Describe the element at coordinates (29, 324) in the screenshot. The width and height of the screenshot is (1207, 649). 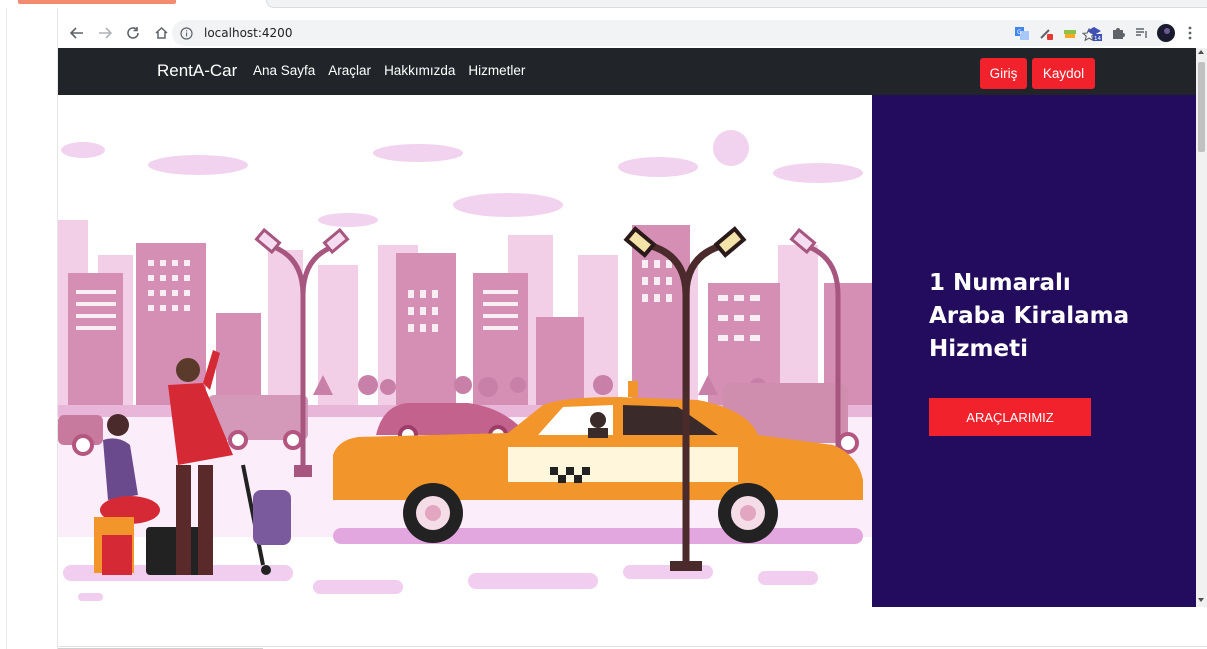
I see `left-side-panel` at that location.